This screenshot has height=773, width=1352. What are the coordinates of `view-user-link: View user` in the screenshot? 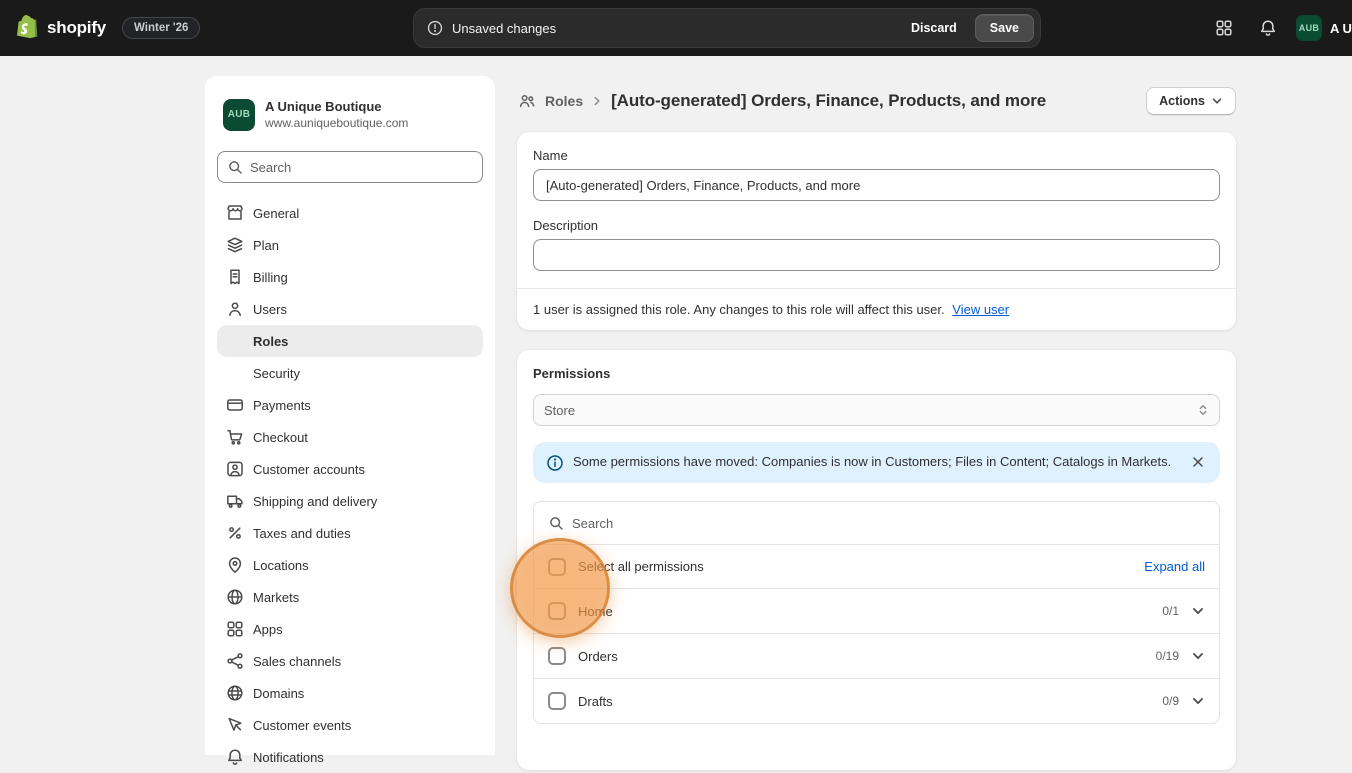 It's located at (980, 309).